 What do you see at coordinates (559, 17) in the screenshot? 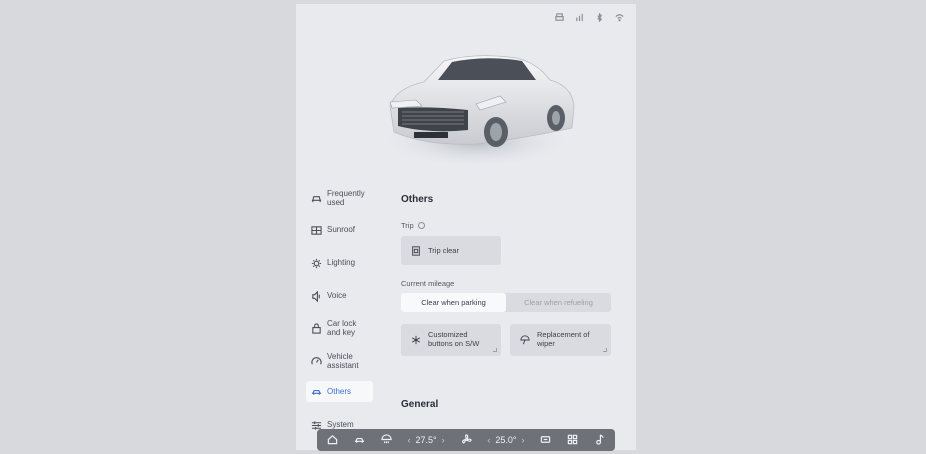
I see `printer-icon` at bounding box center [559, 17].